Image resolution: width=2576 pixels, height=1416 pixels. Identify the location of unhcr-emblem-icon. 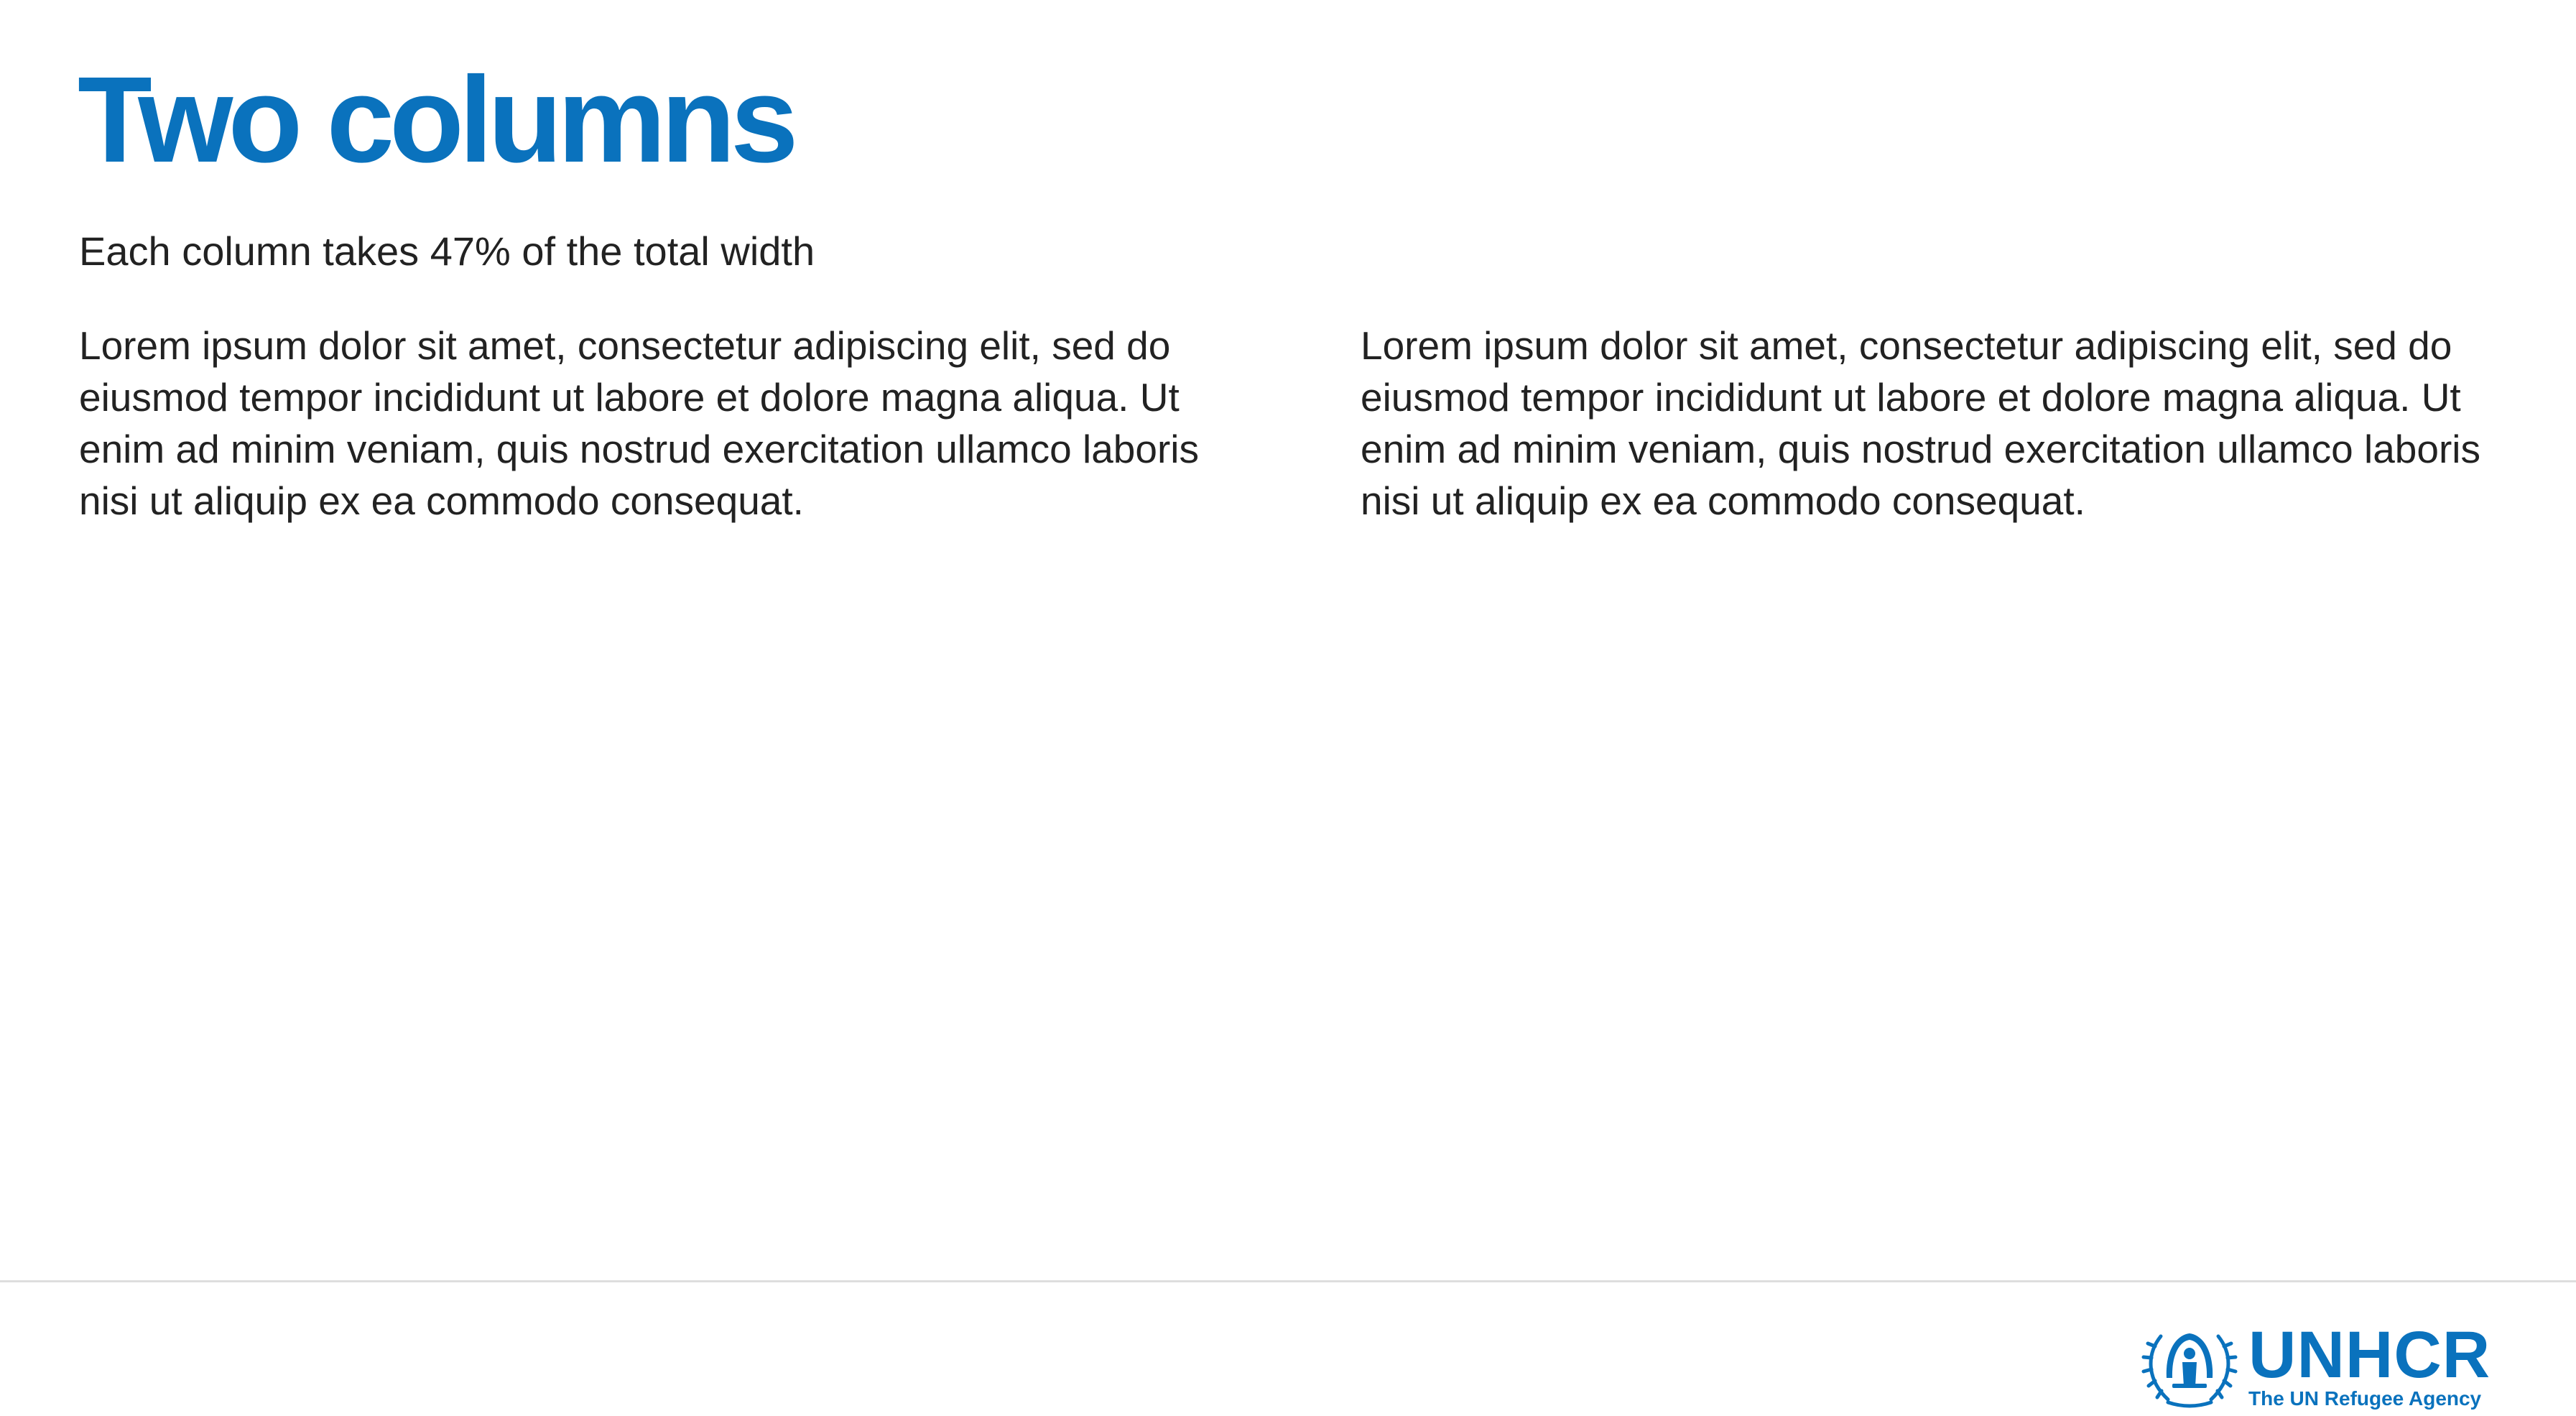
(2189, 1370).